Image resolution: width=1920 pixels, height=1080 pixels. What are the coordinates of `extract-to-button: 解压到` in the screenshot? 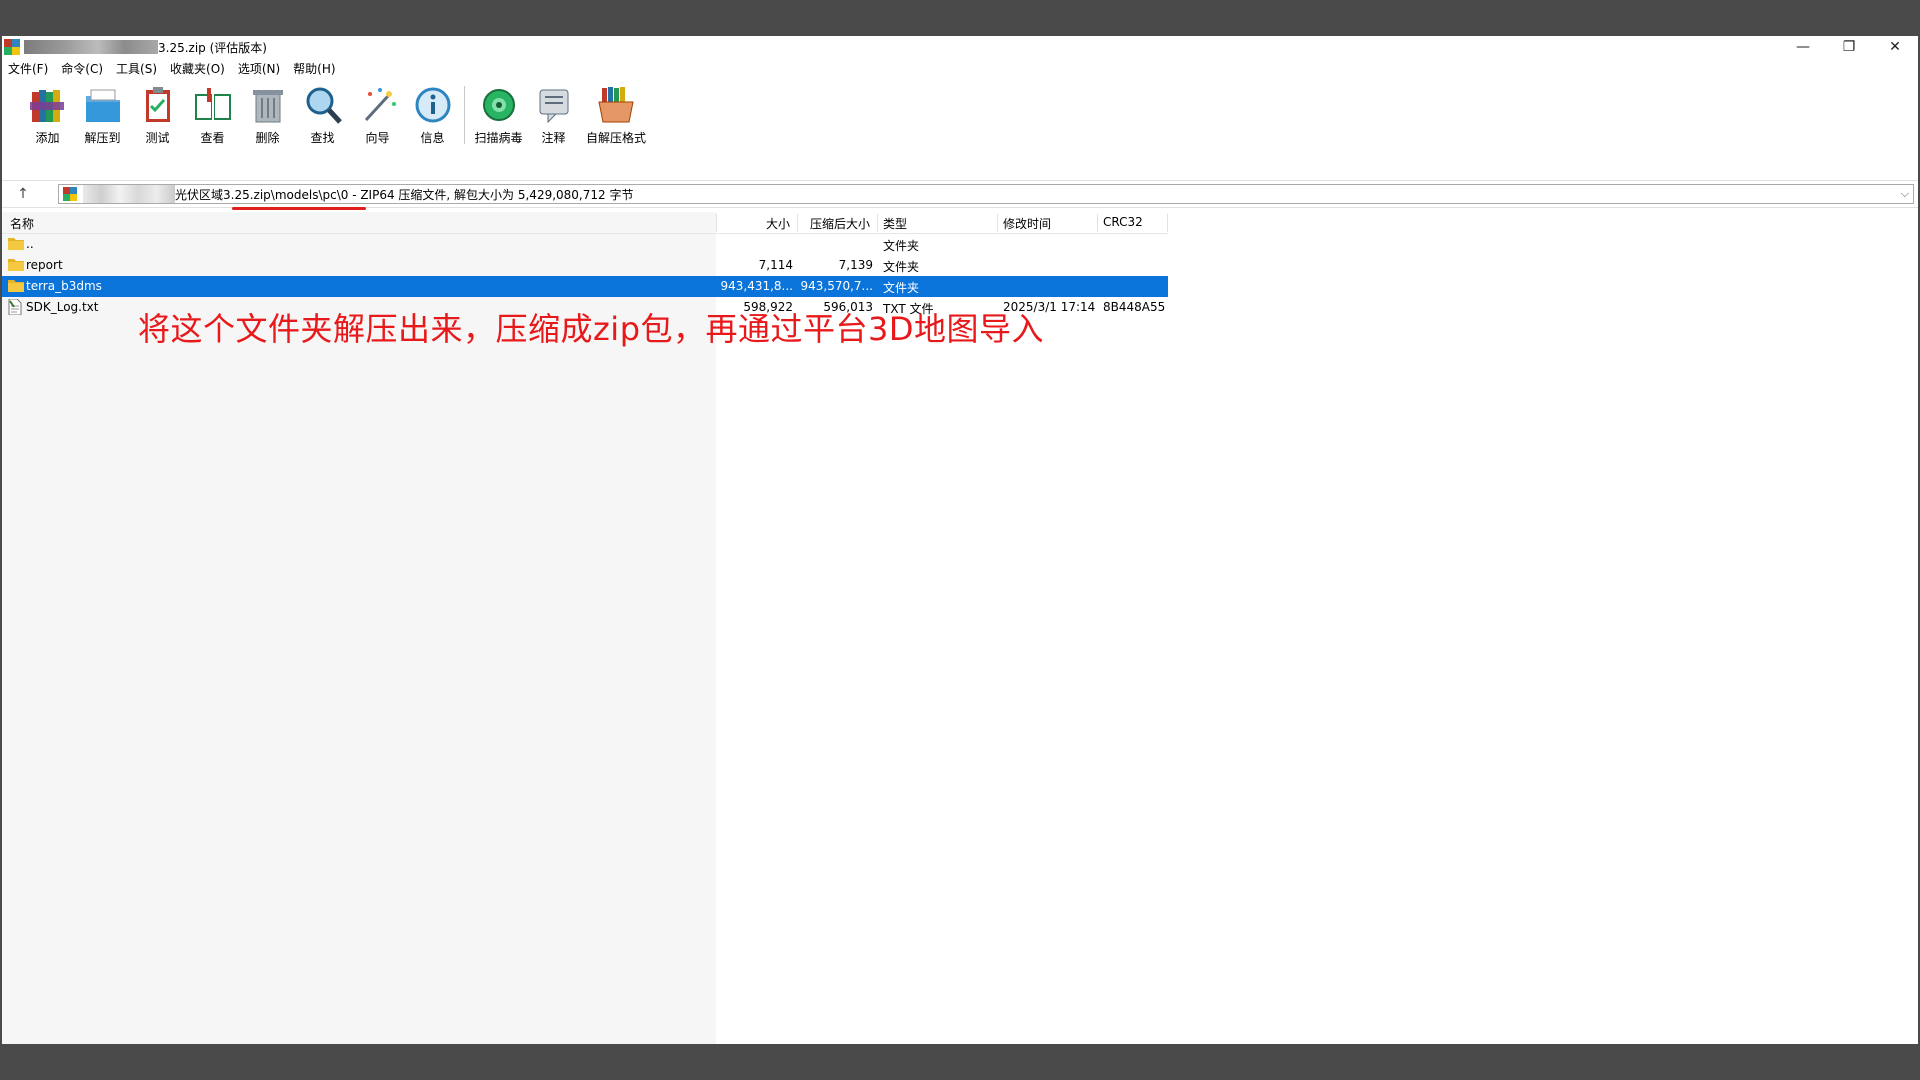 It's located at (102, 128).